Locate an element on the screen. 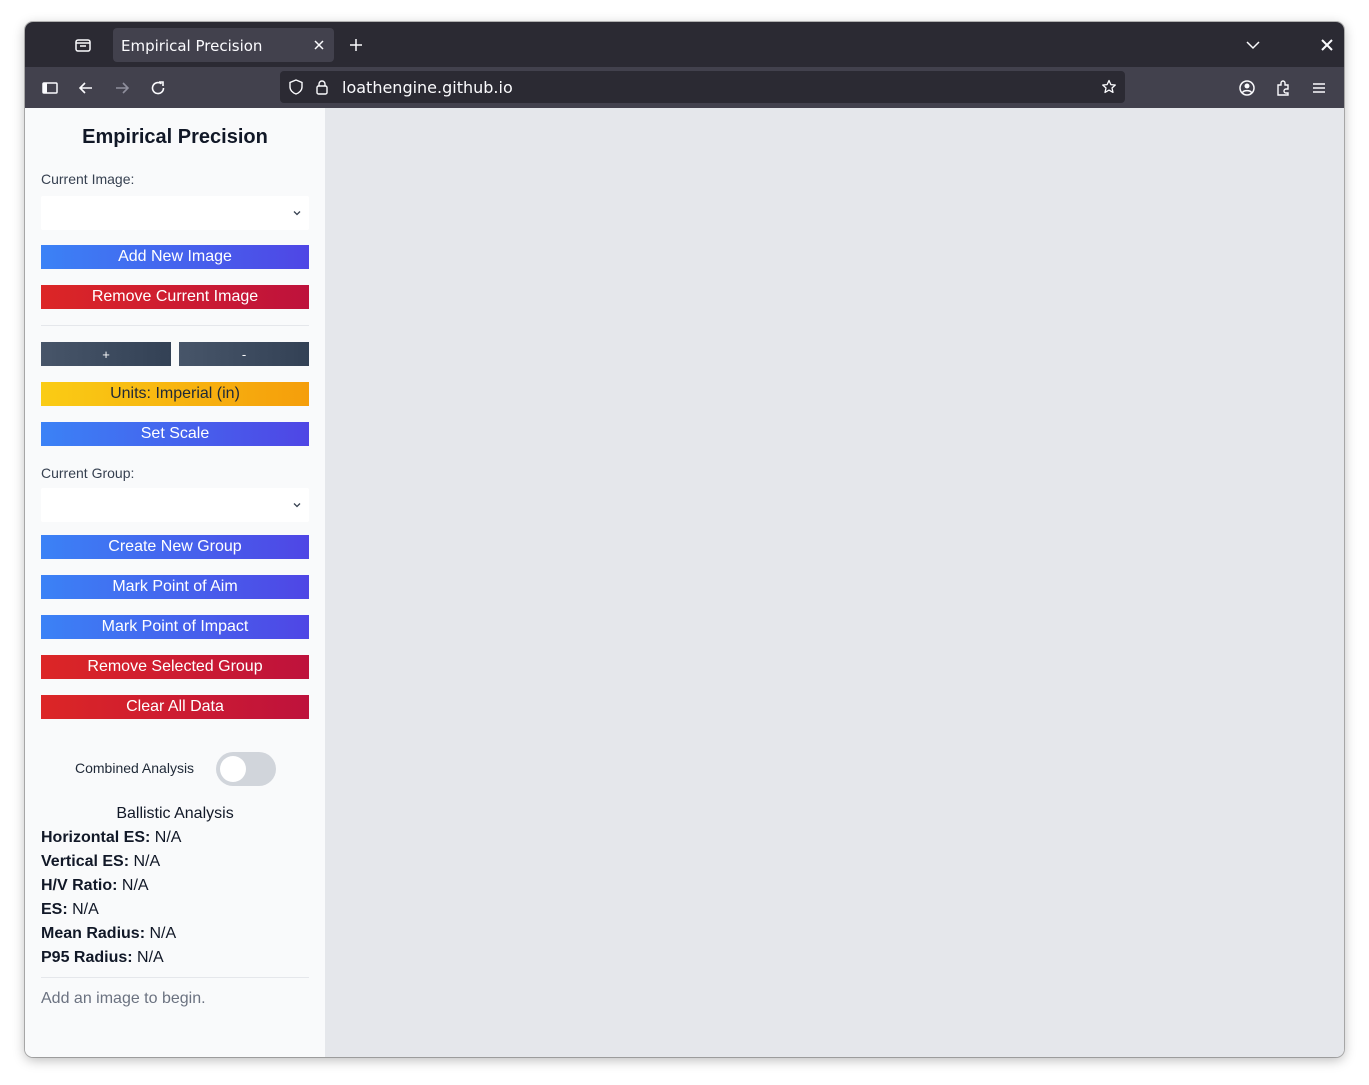 Image resolution: width=1369 pixels, height=1085 pixels. tab-title: Empirical Precision is located at coordinates (192, 46).